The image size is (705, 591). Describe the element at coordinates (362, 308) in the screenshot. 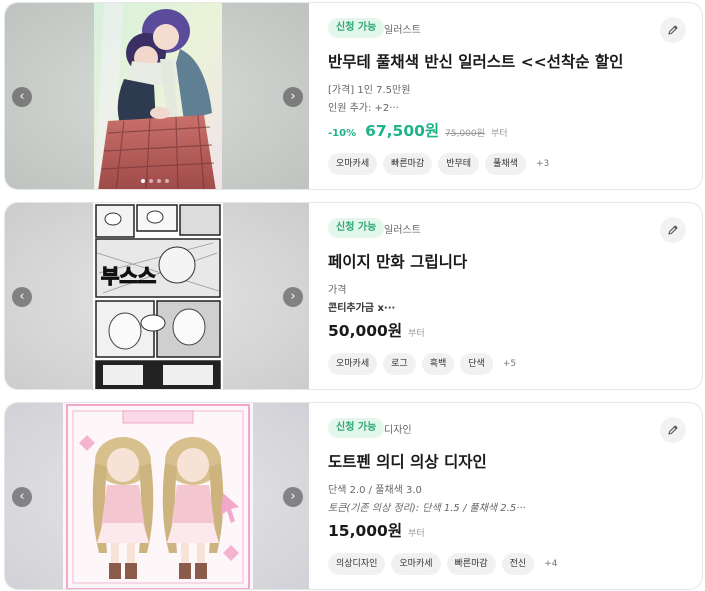

I see `card-description-line2: 콘티추가금 x···` at that location.